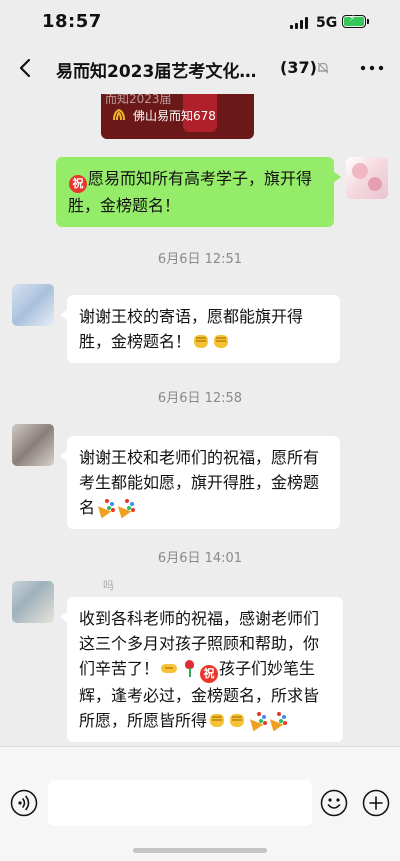 The image size is (400, 861). Describe the element at coordinates (200, 482) in the screenshot. I see `message-bubble-received: 谢谢王校和老师们的祝福，愿所有考生都能如愿，旗开得胜，金榜题名` at that location.